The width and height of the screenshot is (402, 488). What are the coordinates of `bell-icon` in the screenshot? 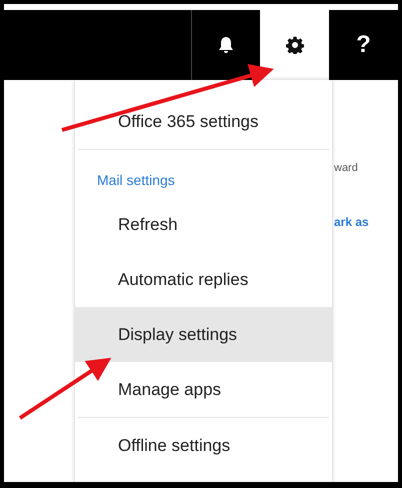 It's located at (226, 45).